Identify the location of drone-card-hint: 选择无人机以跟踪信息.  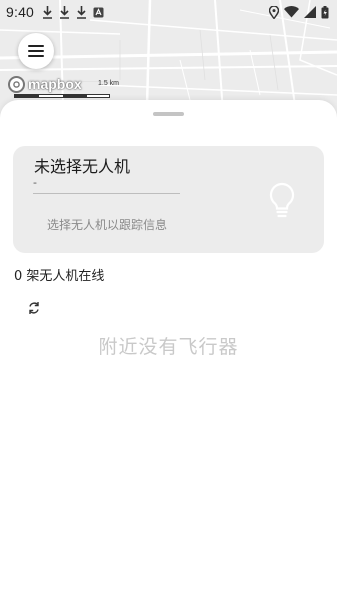
(107, 225).